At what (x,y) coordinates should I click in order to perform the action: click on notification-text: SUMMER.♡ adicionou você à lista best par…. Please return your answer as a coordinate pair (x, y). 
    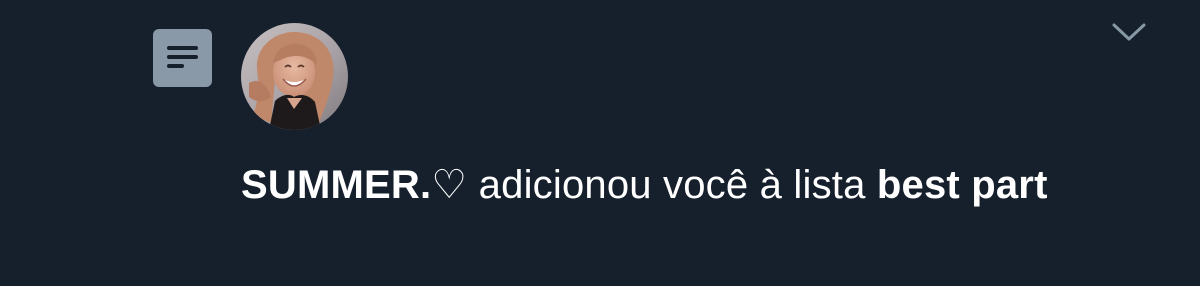
    Looking at the image, I should click on (676, 185).